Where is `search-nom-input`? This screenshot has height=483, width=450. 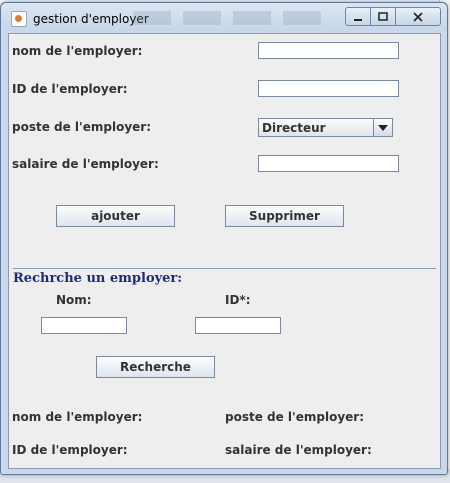 search-nom-input is located at coordinates (84, 325).